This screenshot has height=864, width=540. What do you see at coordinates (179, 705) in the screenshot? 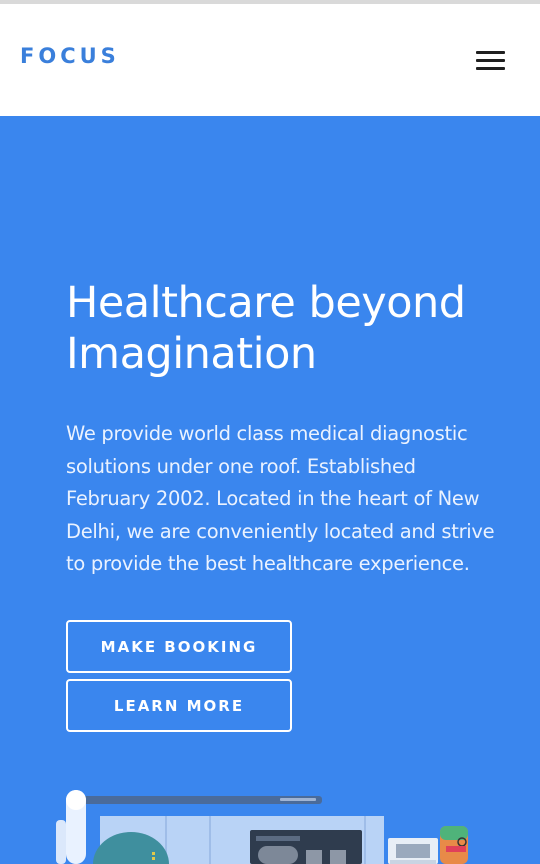
I see `learn-more-button: LEARN MORE` at bounding box center [179, 705].